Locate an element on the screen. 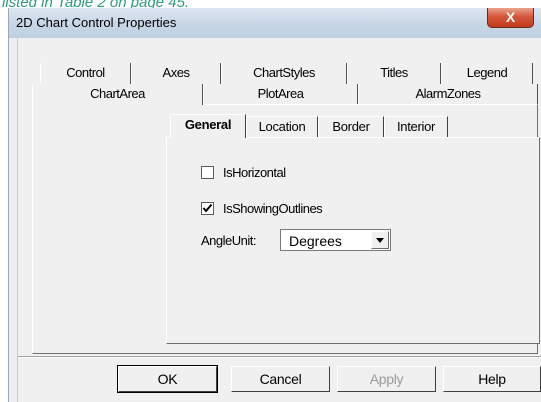 The image size is (541, 402). apply-button: Apply is located at coordinates (386, 379).